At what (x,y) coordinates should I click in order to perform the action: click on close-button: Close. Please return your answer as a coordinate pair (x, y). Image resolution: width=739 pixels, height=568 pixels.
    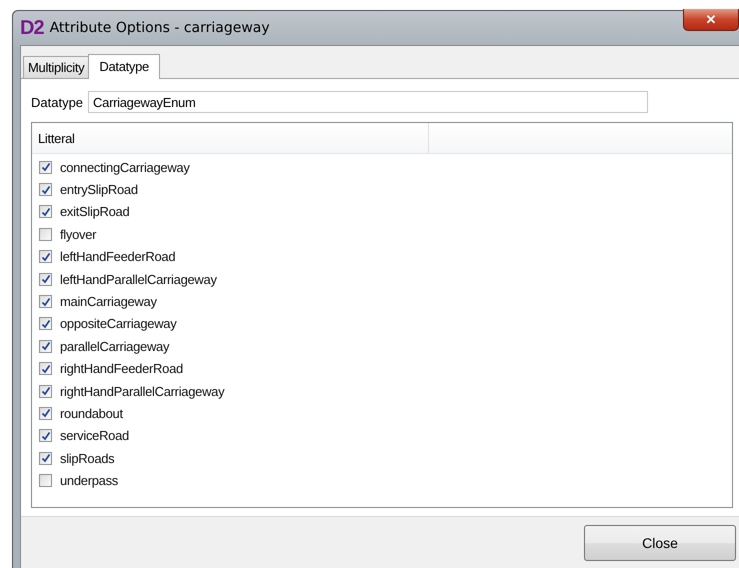
    Looking at the image, I should click on (660, 543).